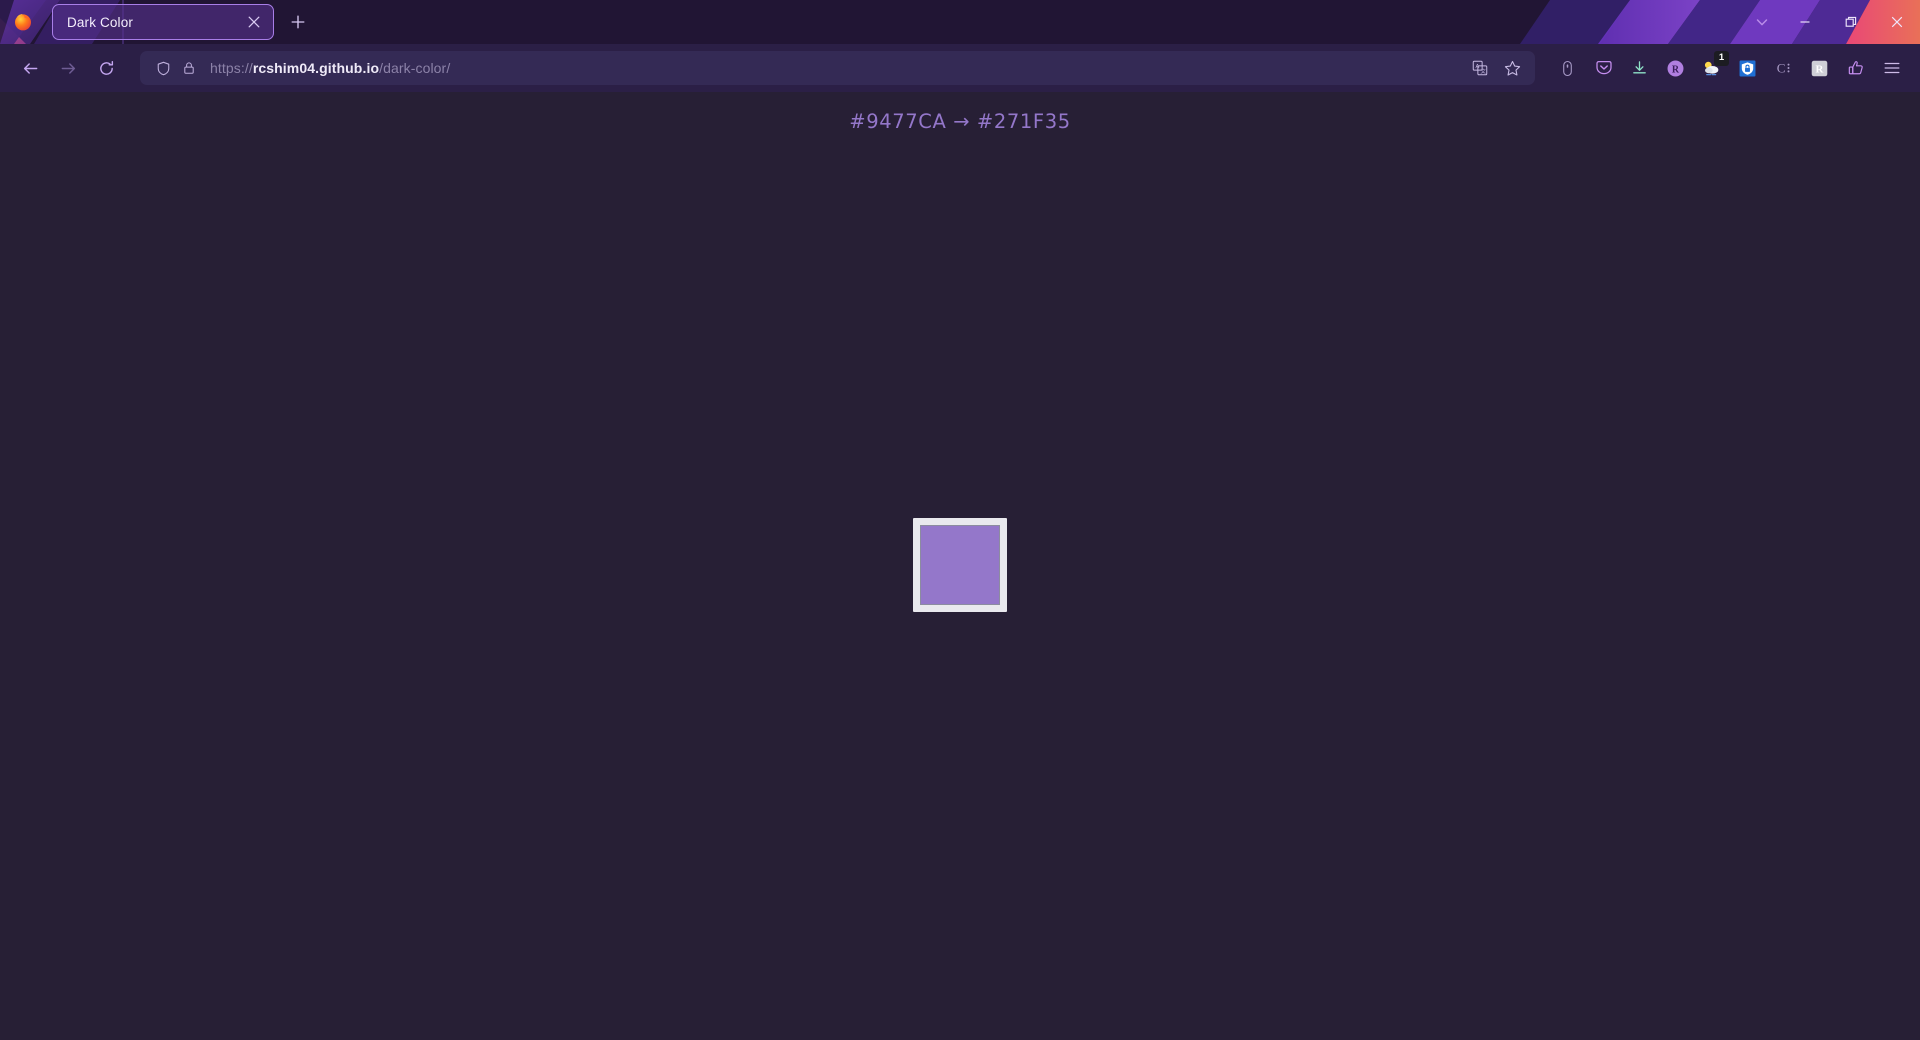 This screenshot has height=1040, width=1920. What do you see at coordinates (23, 22) in the screenshot?
I see `firefox-logo` at bounding box center [23, 22].